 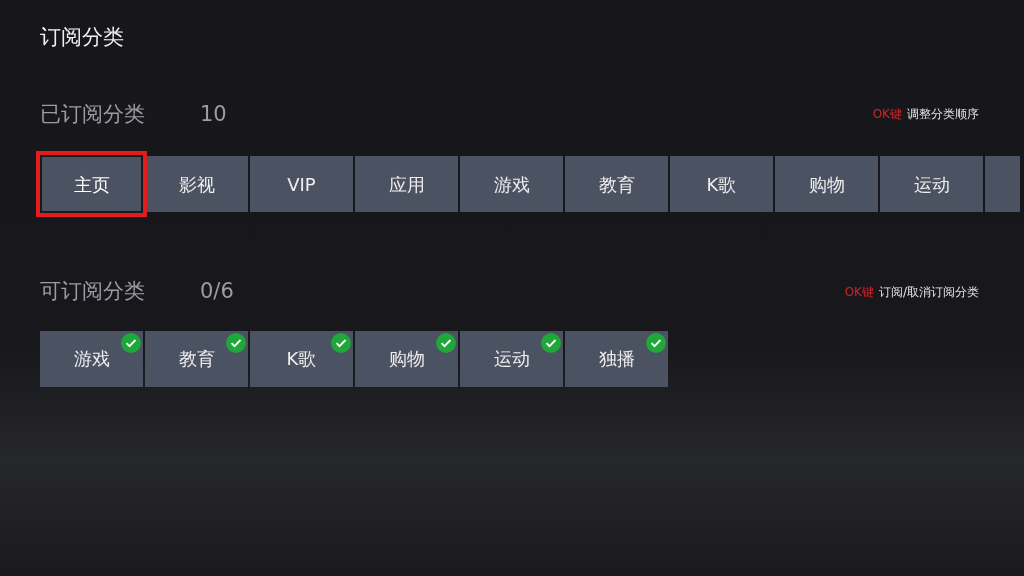 I want to click on hint-text: 调整分类顺序, so click(x=943, y=115).